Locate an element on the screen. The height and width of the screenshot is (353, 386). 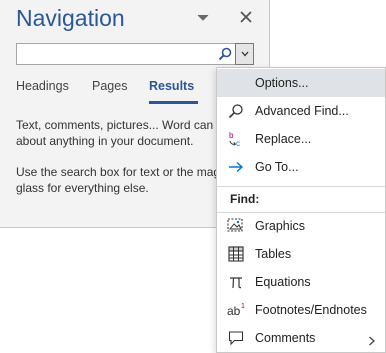
search-input is located at coordinates (116, 55).